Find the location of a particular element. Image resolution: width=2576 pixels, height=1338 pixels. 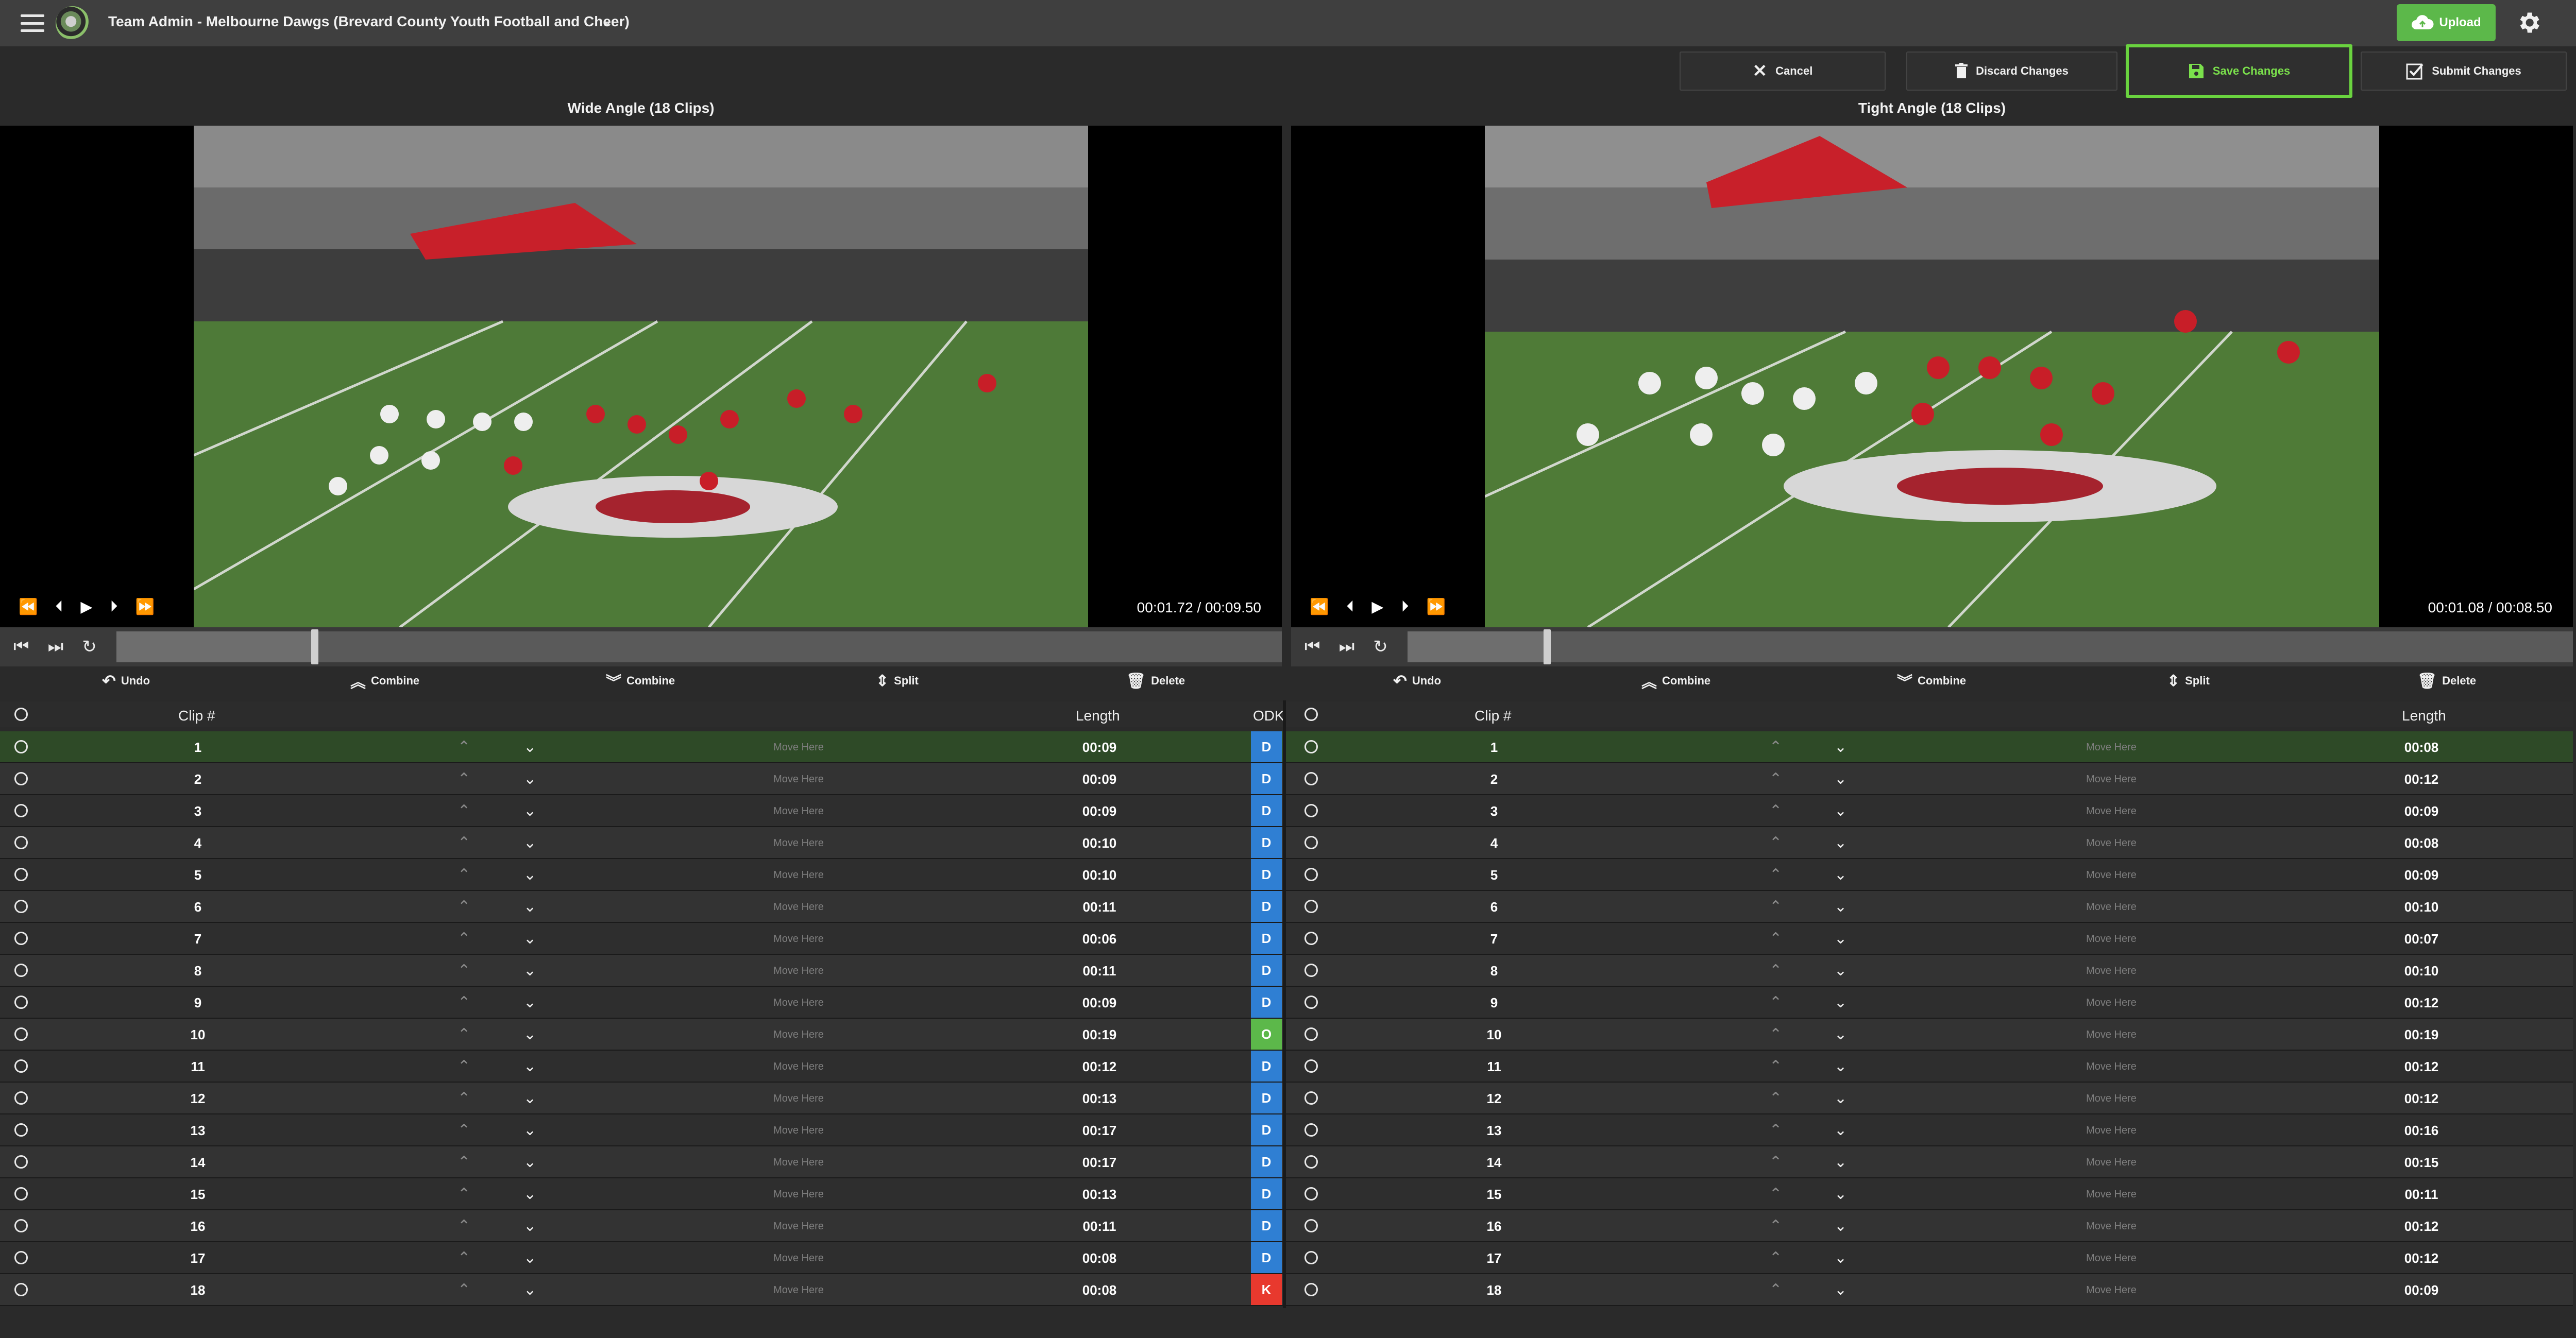

tight-timeline-handle is located at coordinates (1547, 646).